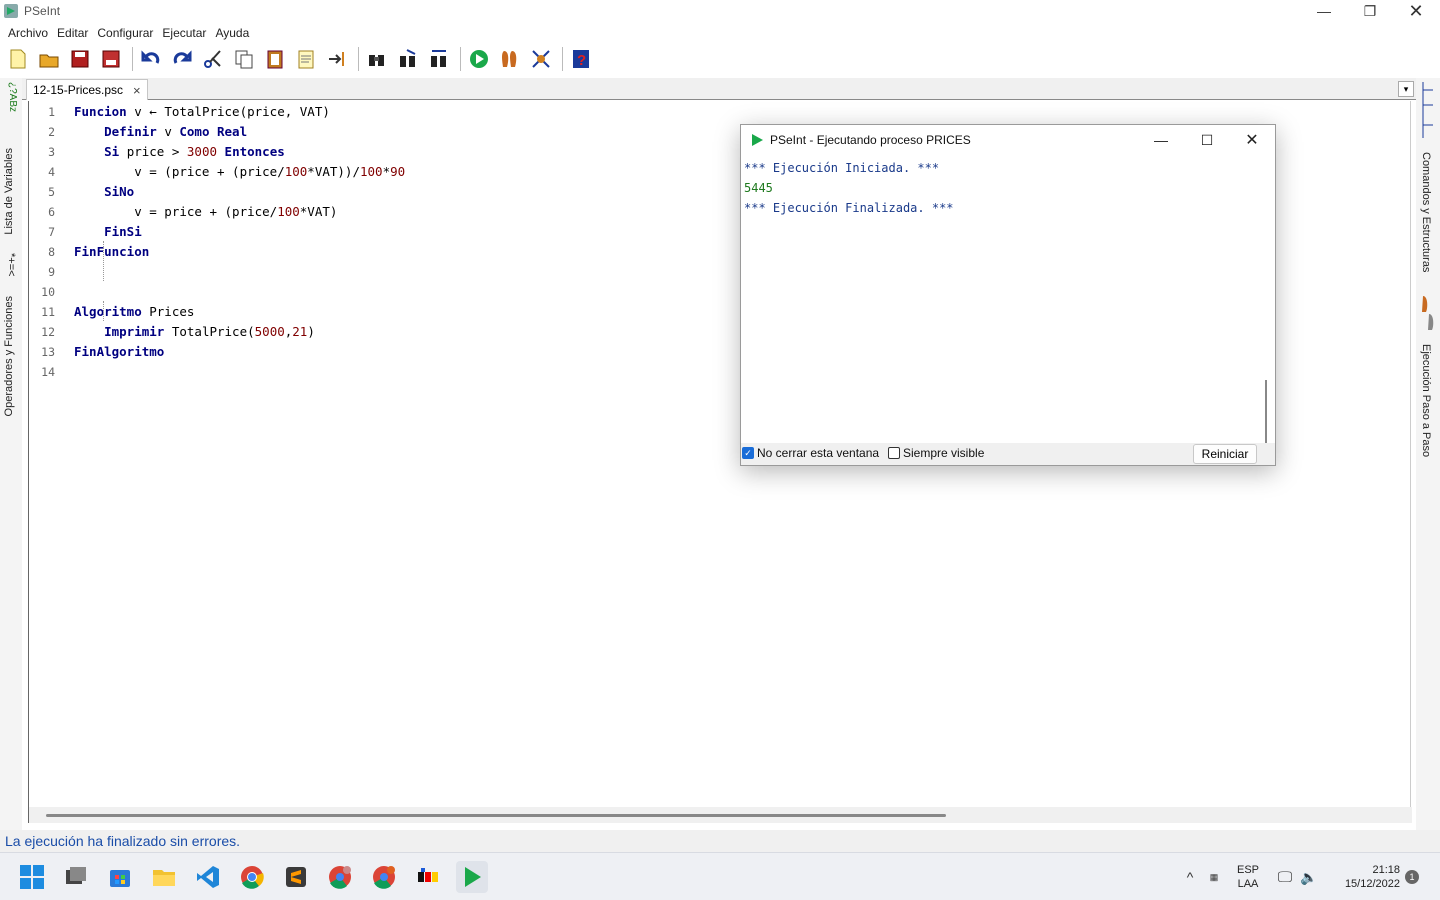 This screenshot has height=900, width=1440. I want to click on code-line: FinFuncion, so click(111, 252).